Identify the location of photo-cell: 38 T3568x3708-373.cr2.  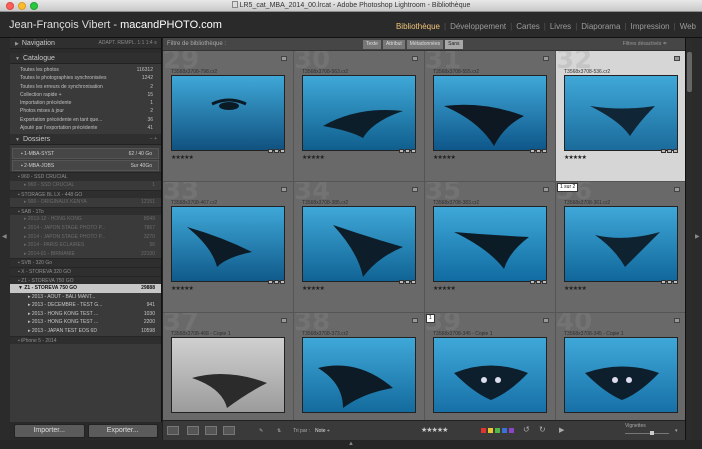
(359, 366).